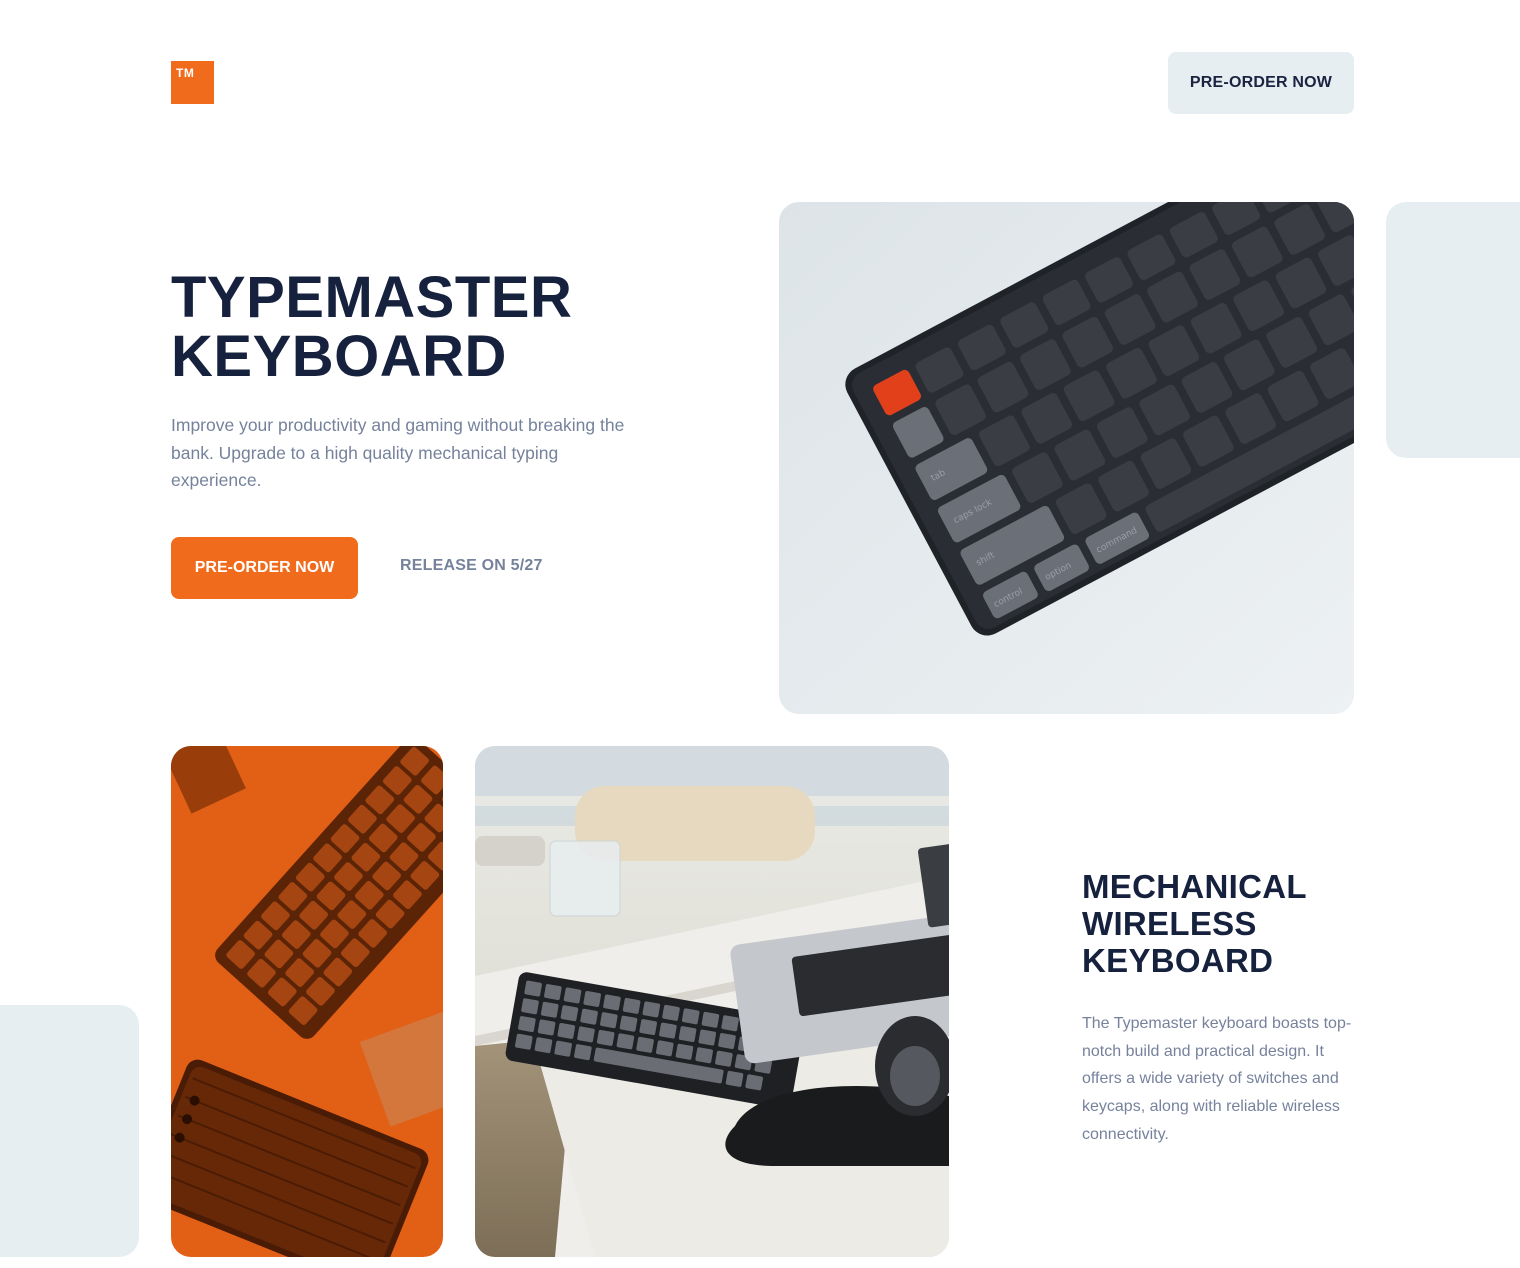 The height and width of the screenshot is (1268, 1520). What do you see at coordinates (1169, 923) in the screenshot?
I see `feature-title-line2: WIRELESS` at bounding box center [1169, 923].